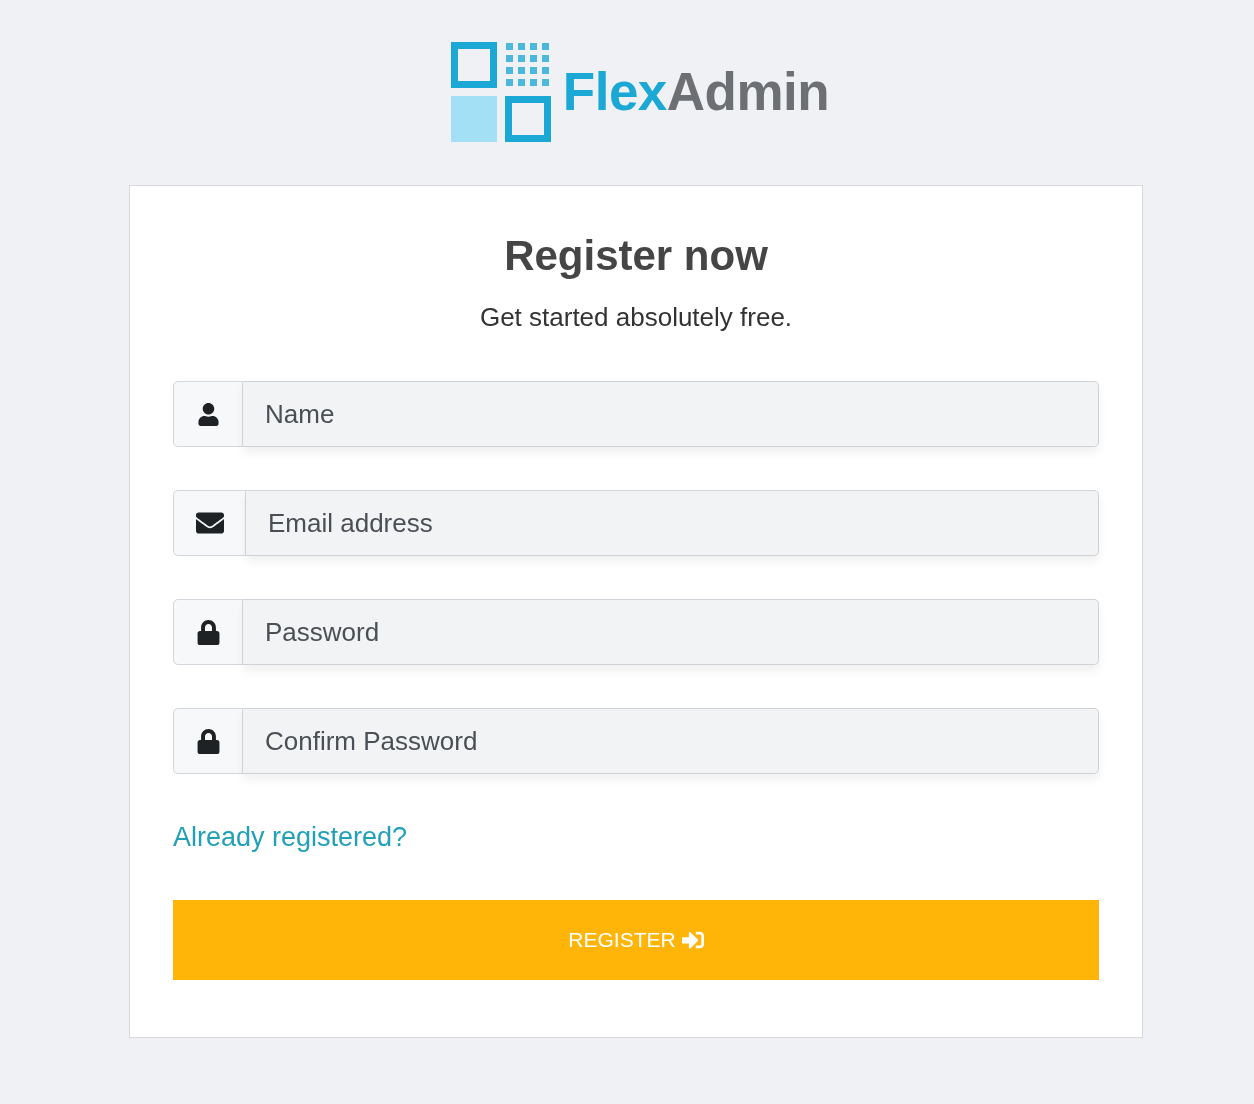 Image resolution: width=1254 pixels, height=1104 pixels. Describe the element at coordinates (671, 632) in the screenshot. I see `text-input-field: Password` at that location.